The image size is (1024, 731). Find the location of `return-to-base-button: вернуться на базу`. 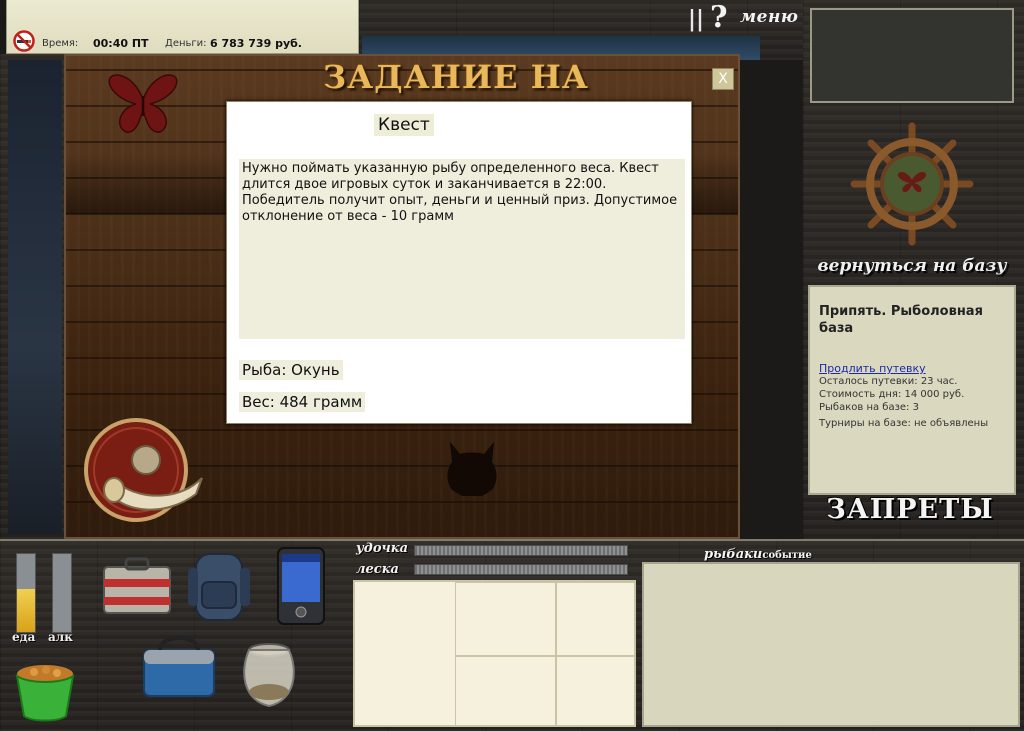

return-to-base-button: вернуться на базу is located at coordinates (912, 266).